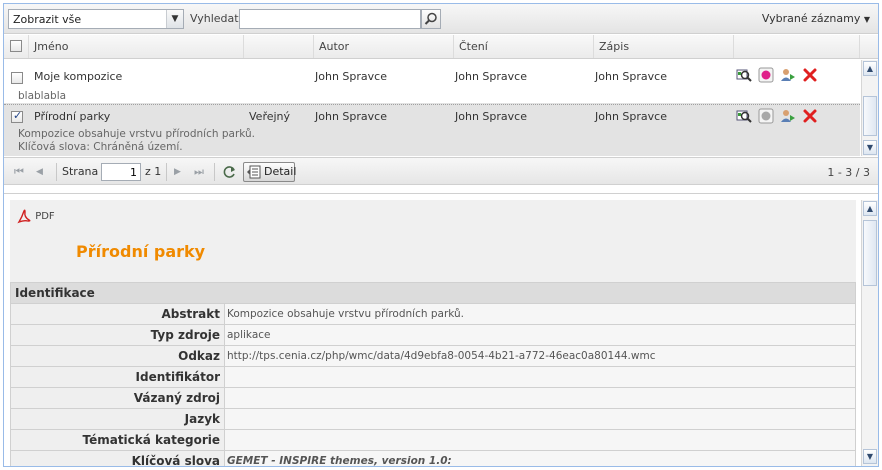  Describe the element at coordinates (39, 172) in the screenshot. I see `prev-page-icon: ◀` at that location.